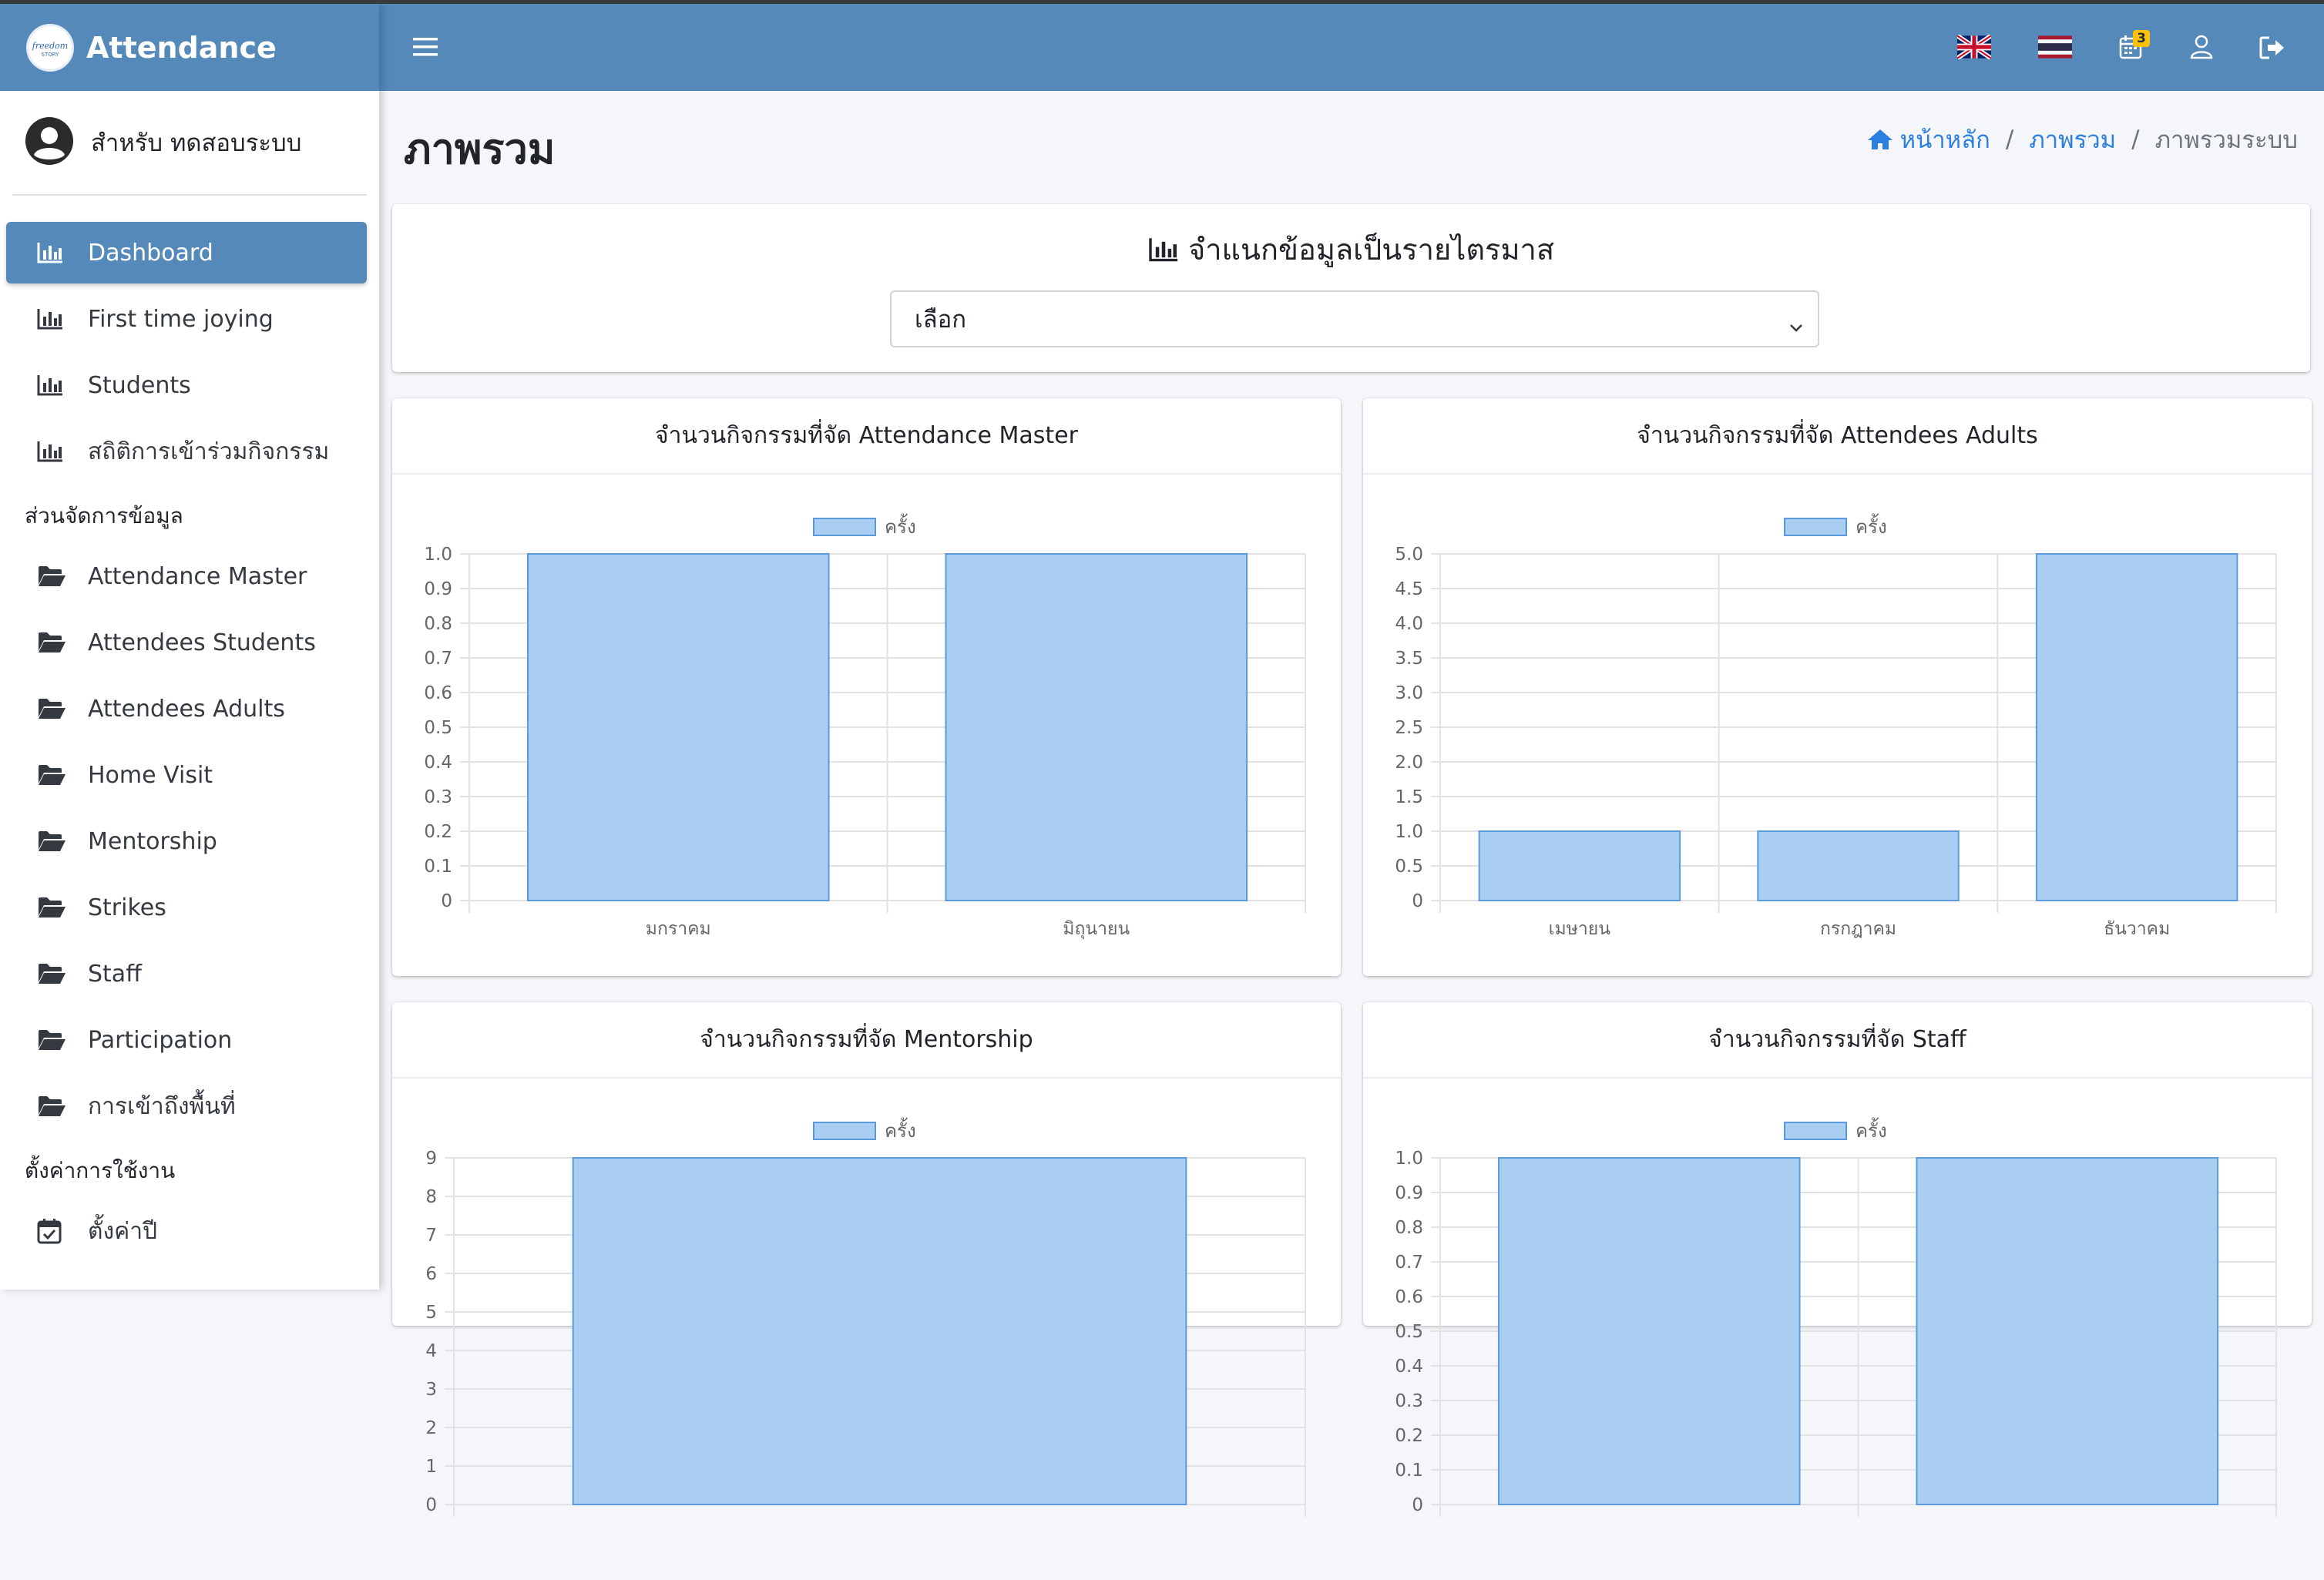  Describe the element at coordinates (431, 1236) in the screenshot. I see `y-tick-label: 7` at that location.